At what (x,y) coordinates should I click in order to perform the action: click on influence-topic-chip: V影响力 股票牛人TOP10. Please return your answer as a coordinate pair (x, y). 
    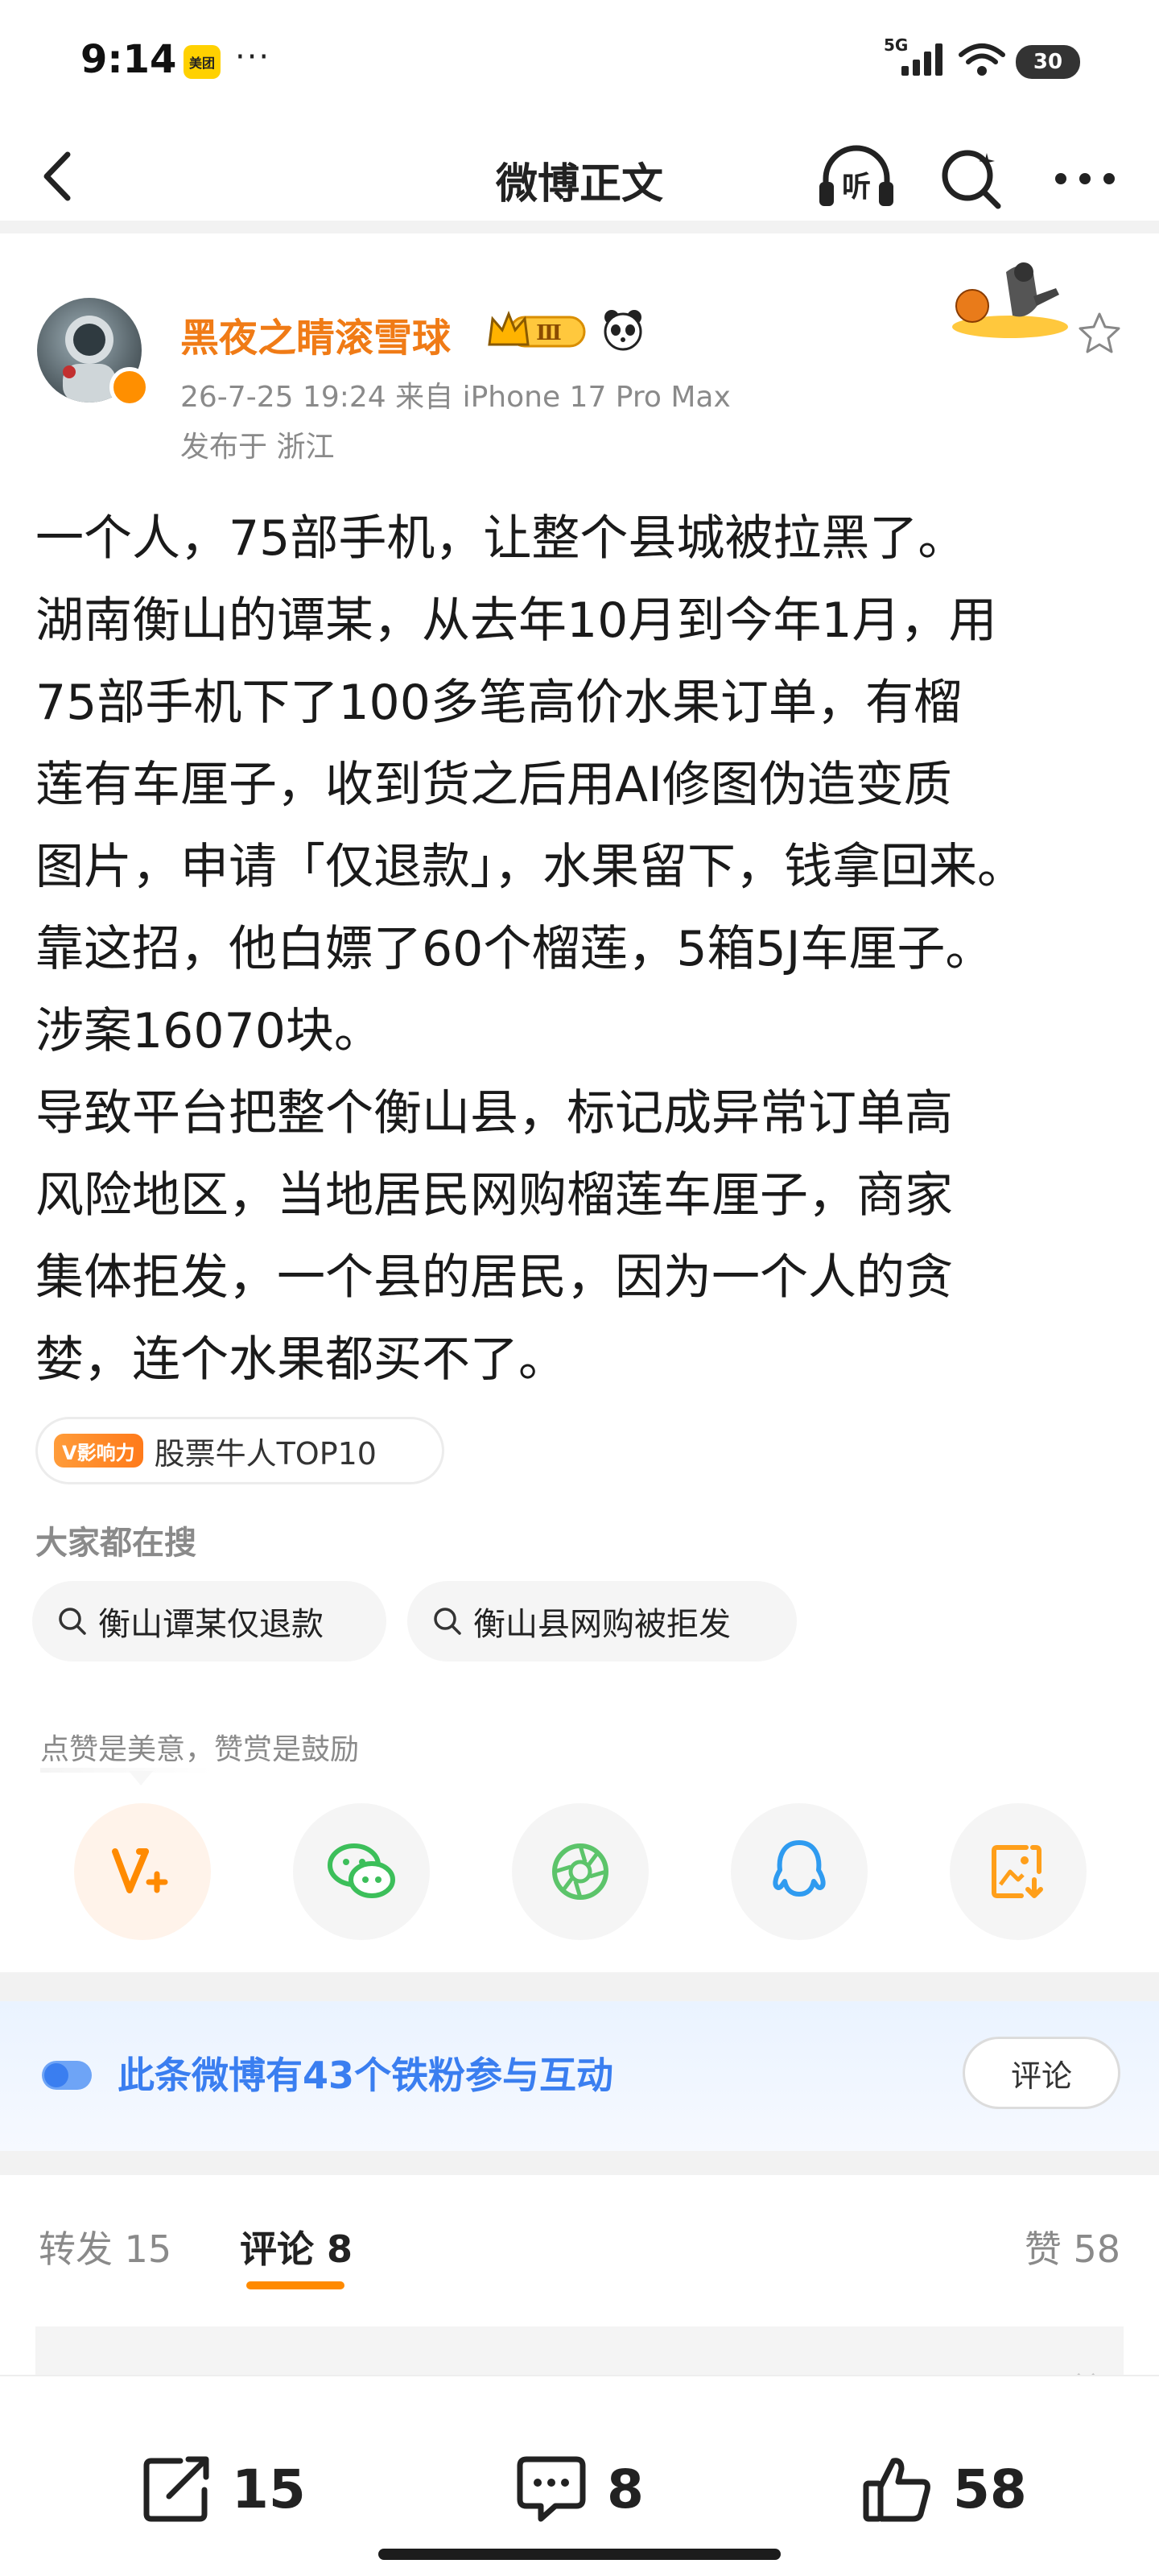
    Looking at the image, I should click on (240, 1450).